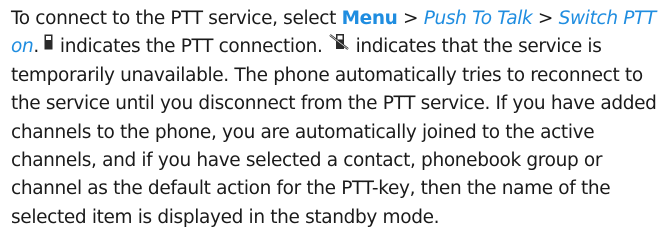 The width and height of the screenshot is (667, 241). What do you see at coordinates (478, 18) in the screenshot?
I see `push-to-talk-link: Push To Talk` at bounding box center [478, 18].